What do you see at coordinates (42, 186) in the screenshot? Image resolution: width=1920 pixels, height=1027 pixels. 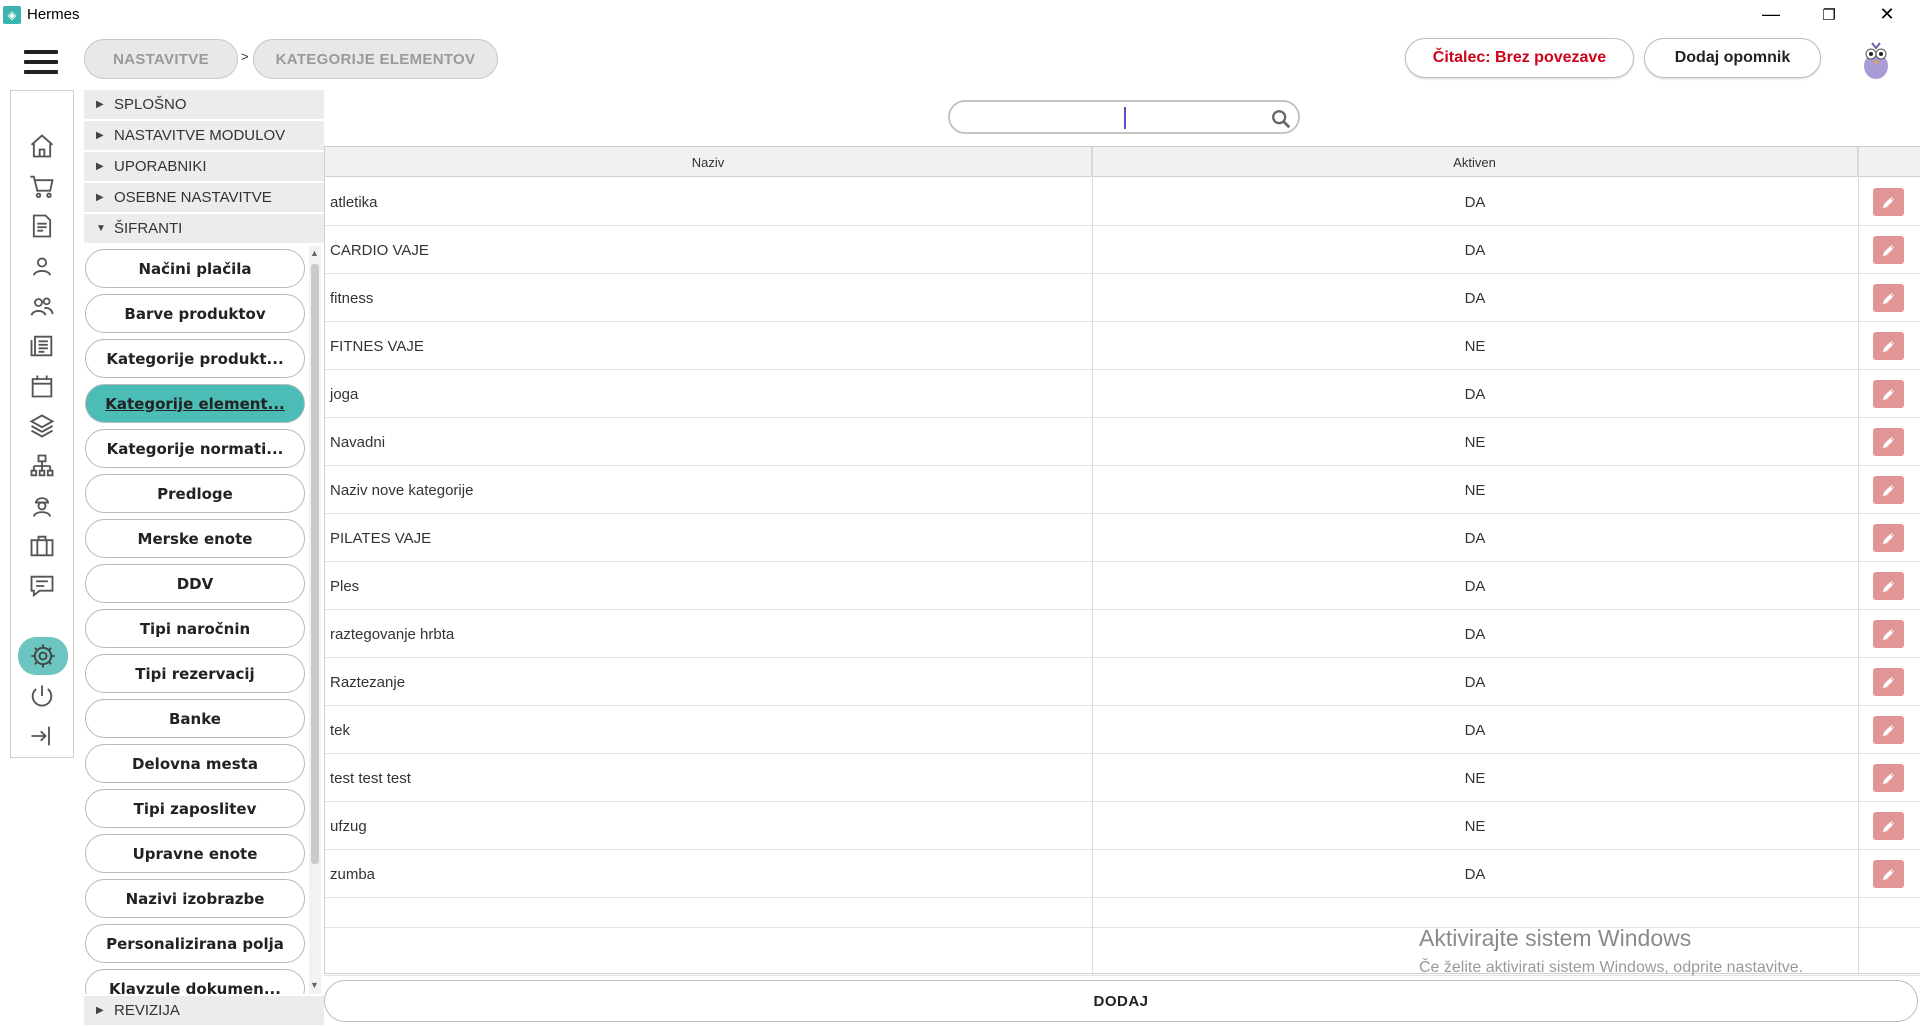 I see `cart-icon` at bounding box center [42, 186].